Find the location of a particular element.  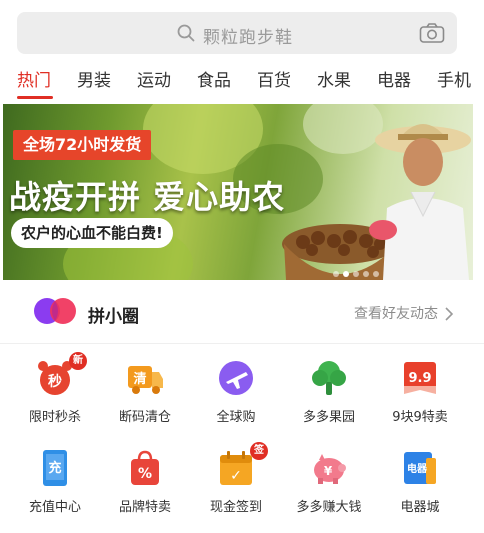

piggy-glyph: ¥ is located at coordinates (328, 471).